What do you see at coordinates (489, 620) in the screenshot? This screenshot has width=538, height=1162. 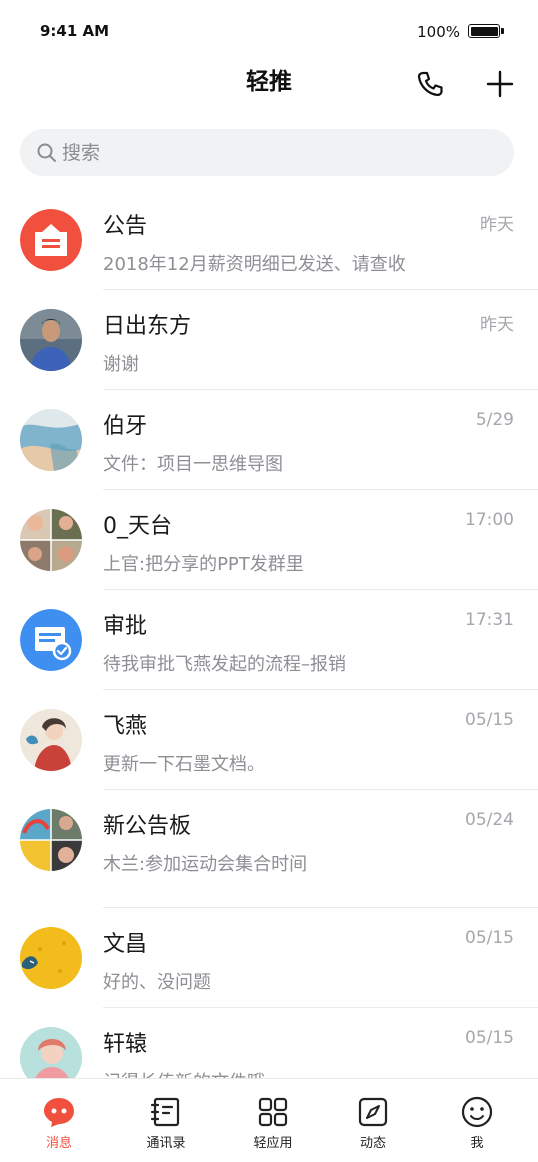 I see `conversation-time: 17:31` at bounding box center [489, 620].